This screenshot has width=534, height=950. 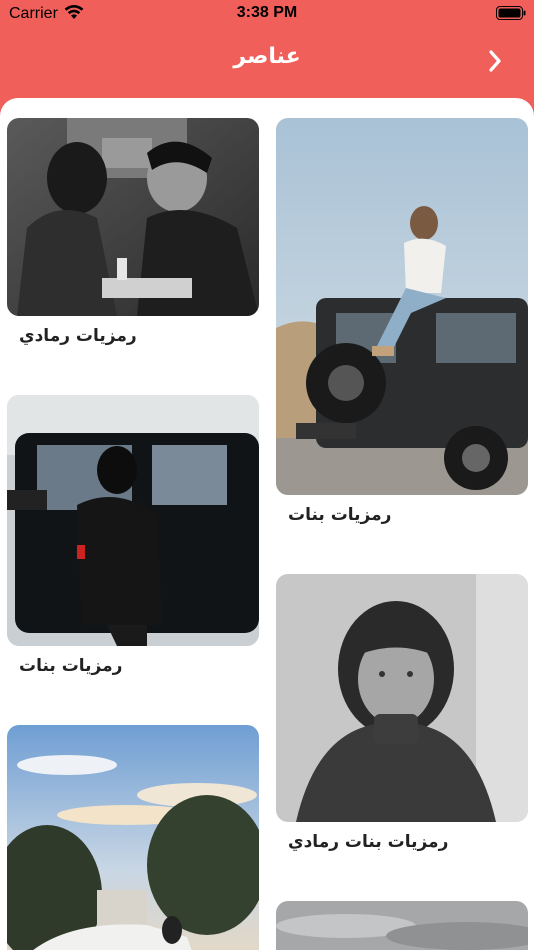 I want to click on card-label: رمزيات بنات رمادي, so click(x=368, y=842).